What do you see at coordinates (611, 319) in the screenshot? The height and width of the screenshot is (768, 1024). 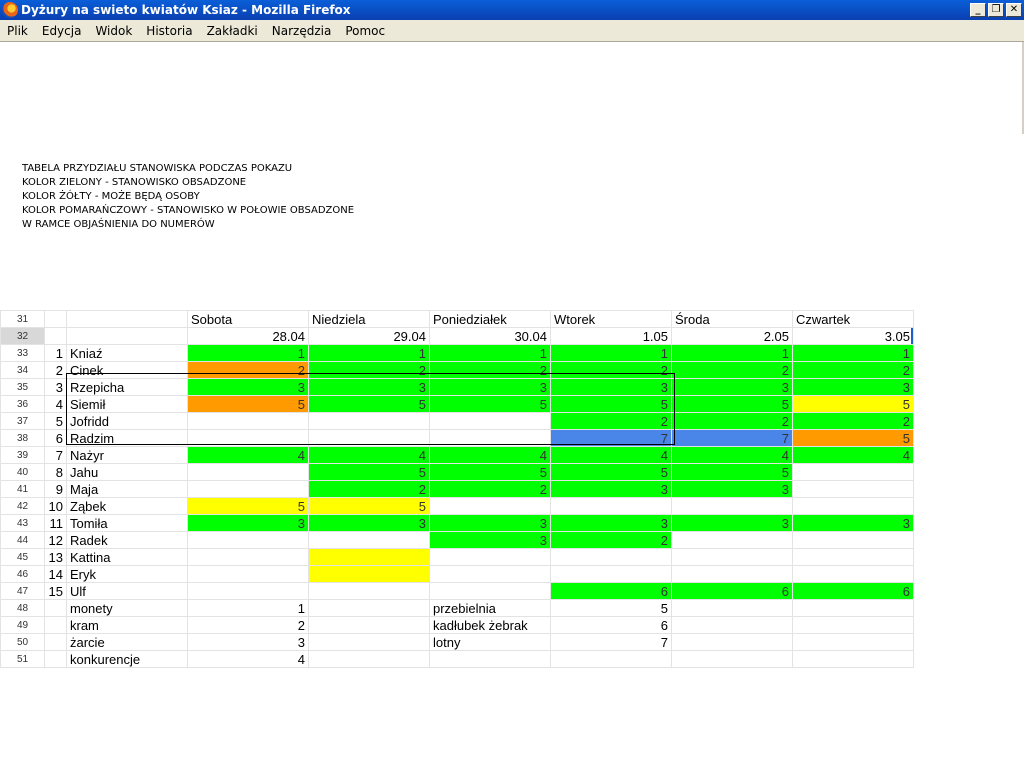 I see `day-header: Wtorek` at bounding box center [611, 319].